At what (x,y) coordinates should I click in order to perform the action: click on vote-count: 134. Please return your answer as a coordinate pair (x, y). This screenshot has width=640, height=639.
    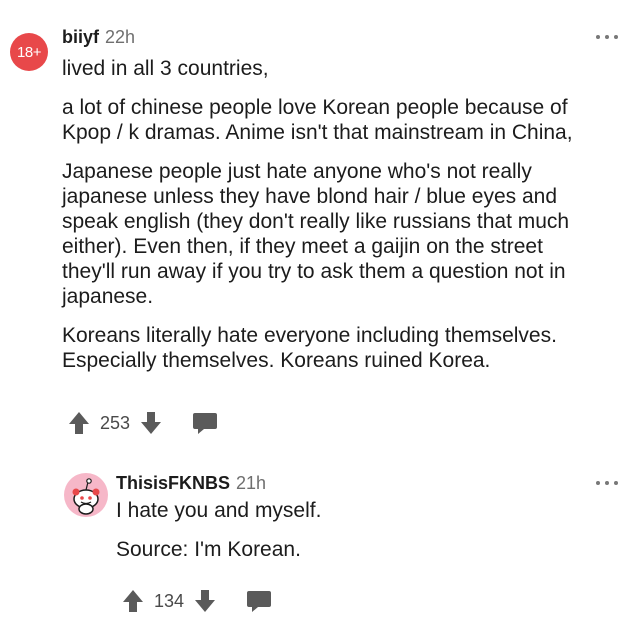
    Looking at the image, I should click on (169, 600).